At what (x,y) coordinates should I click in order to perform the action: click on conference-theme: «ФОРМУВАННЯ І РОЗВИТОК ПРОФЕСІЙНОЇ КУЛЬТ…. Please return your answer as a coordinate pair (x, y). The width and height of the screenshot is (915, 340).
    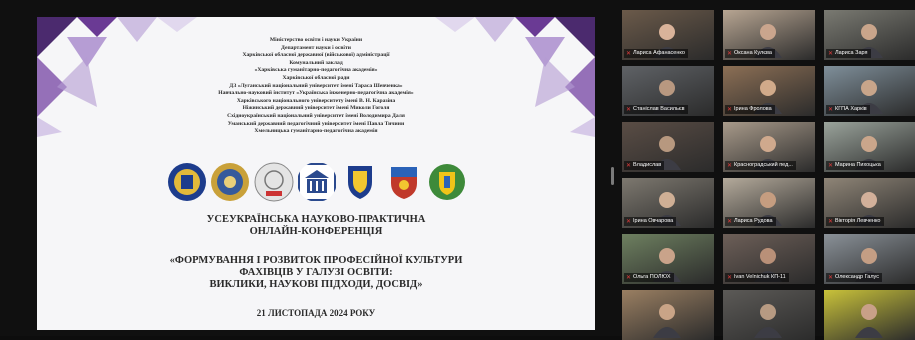
    Looking at the image, I should click on (316, 273).